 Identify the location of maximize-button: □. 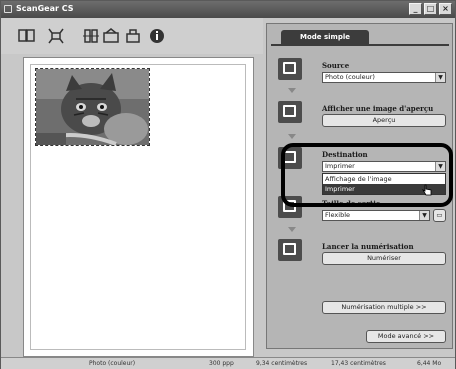
(430, 9).